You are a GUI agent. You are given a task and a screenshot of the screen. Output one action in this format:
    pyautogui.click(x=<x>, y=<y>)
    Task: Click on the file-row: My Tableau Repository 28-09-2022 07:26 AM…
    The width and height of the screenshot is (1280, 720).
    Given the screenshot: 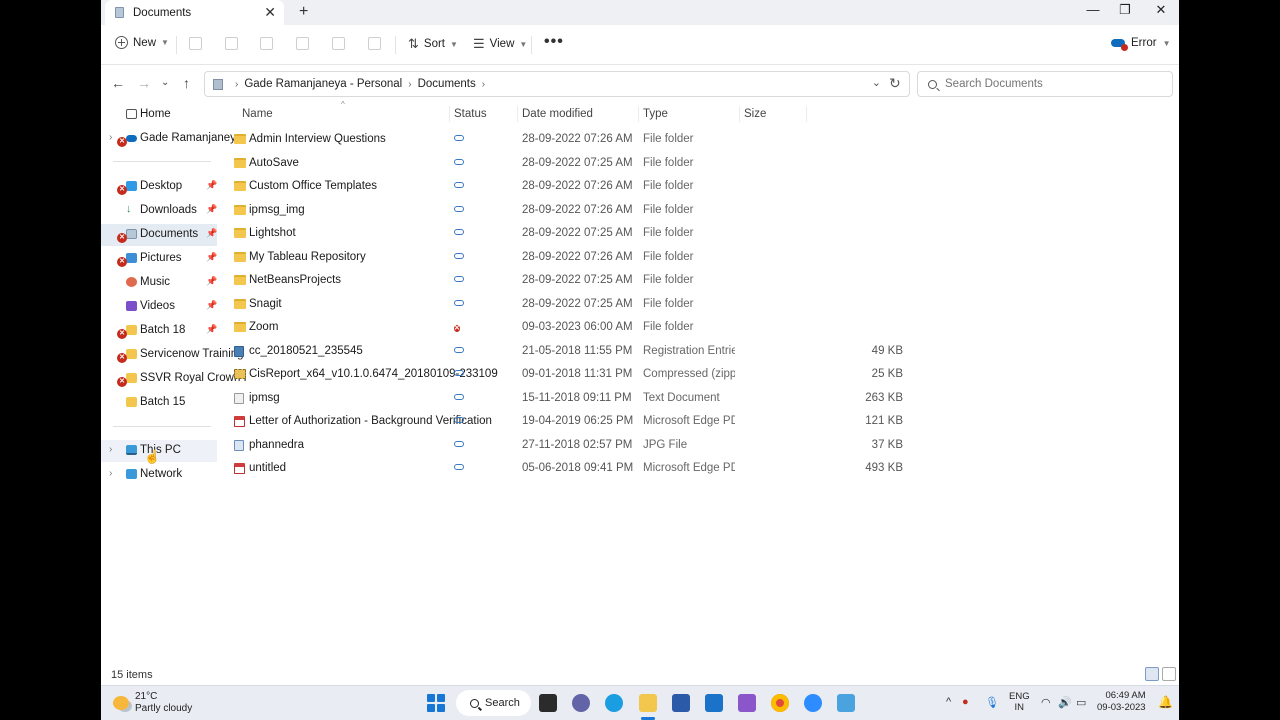 What is the action you would take?
    pyautogui.click(x=569, y=257)
    